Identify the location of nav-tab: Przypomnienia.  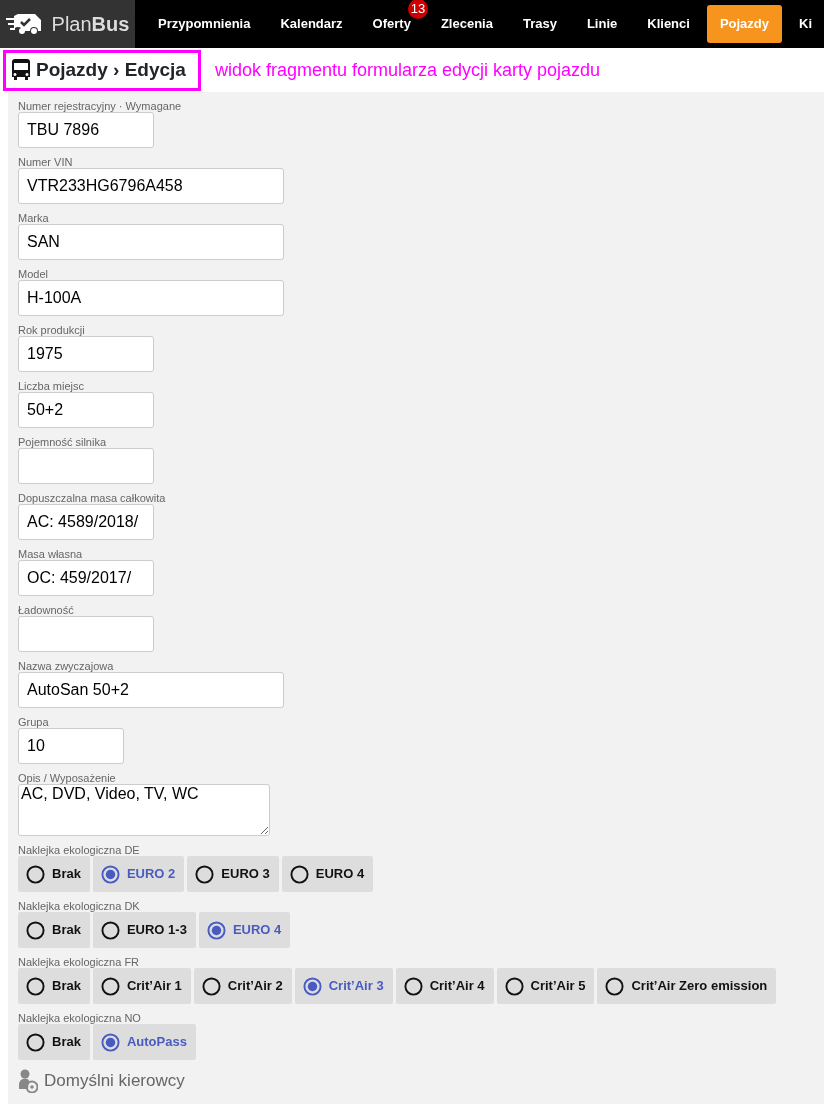
(204, 24).